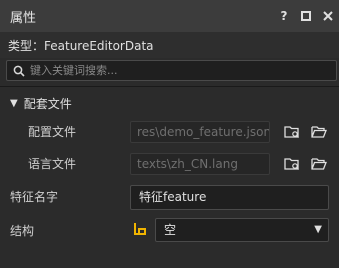 The height and width of the screenshot is (268, 339). I want to click on locate-file-button, so click(292, 132).